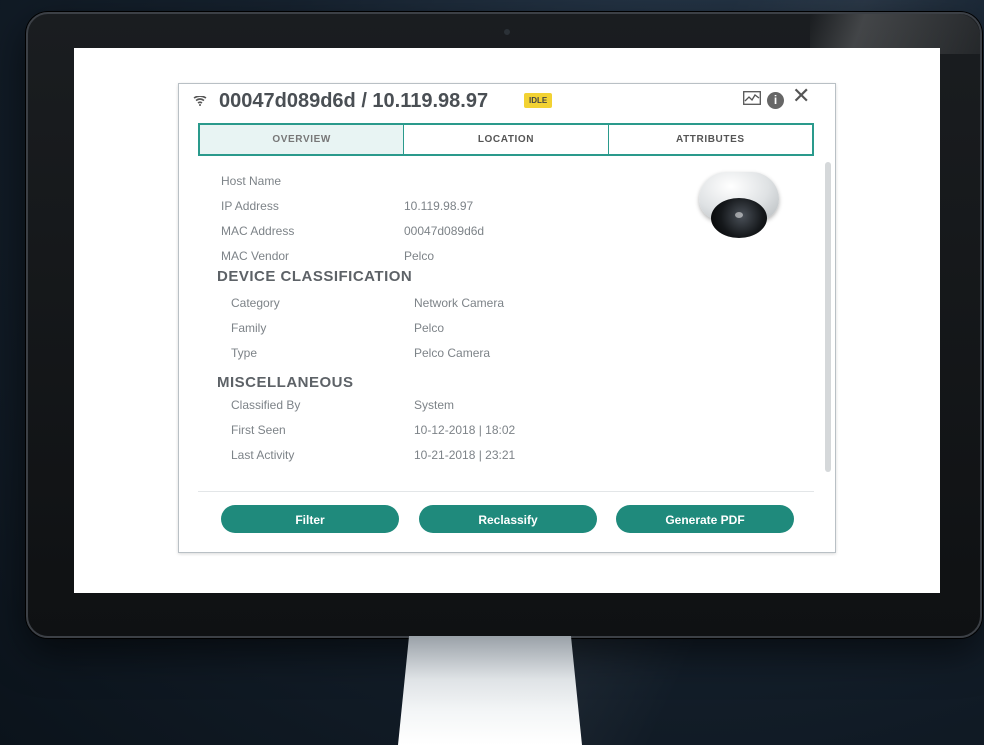  I want to click on dome-camera-image, so click(739, 207).